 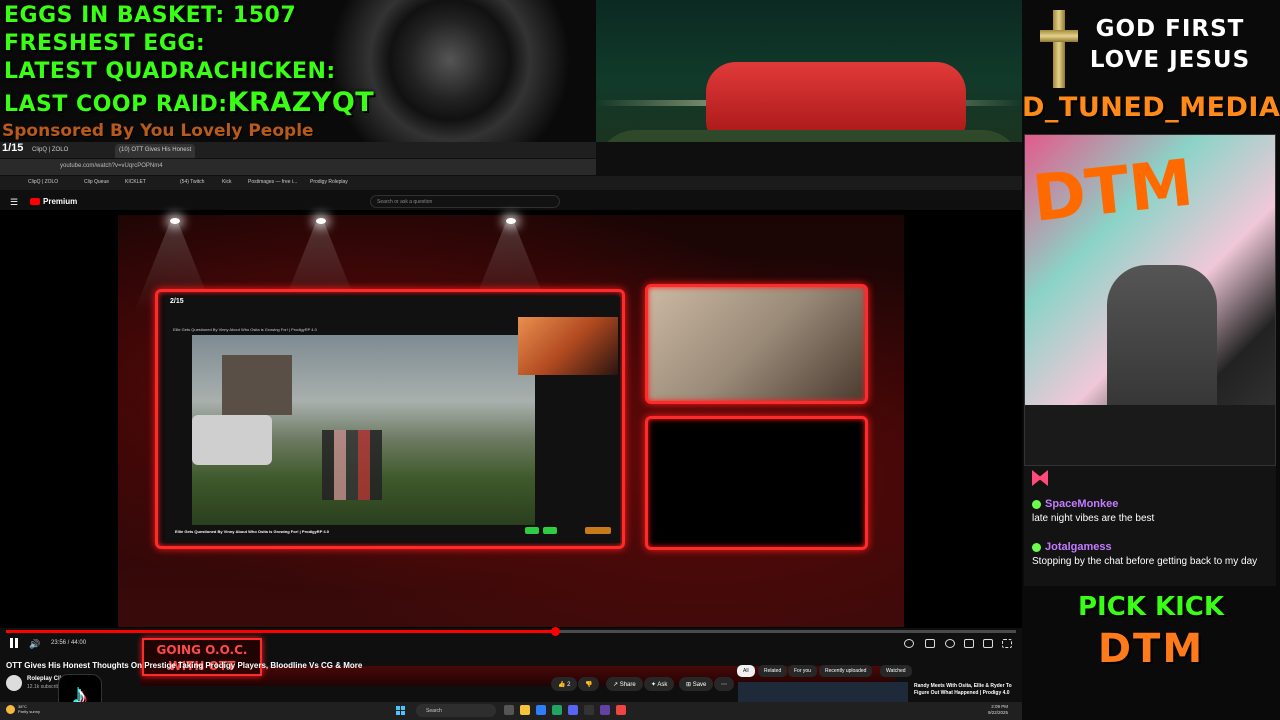 I want to click on save-button: ⊞ Save, so click(x=696, y=684).